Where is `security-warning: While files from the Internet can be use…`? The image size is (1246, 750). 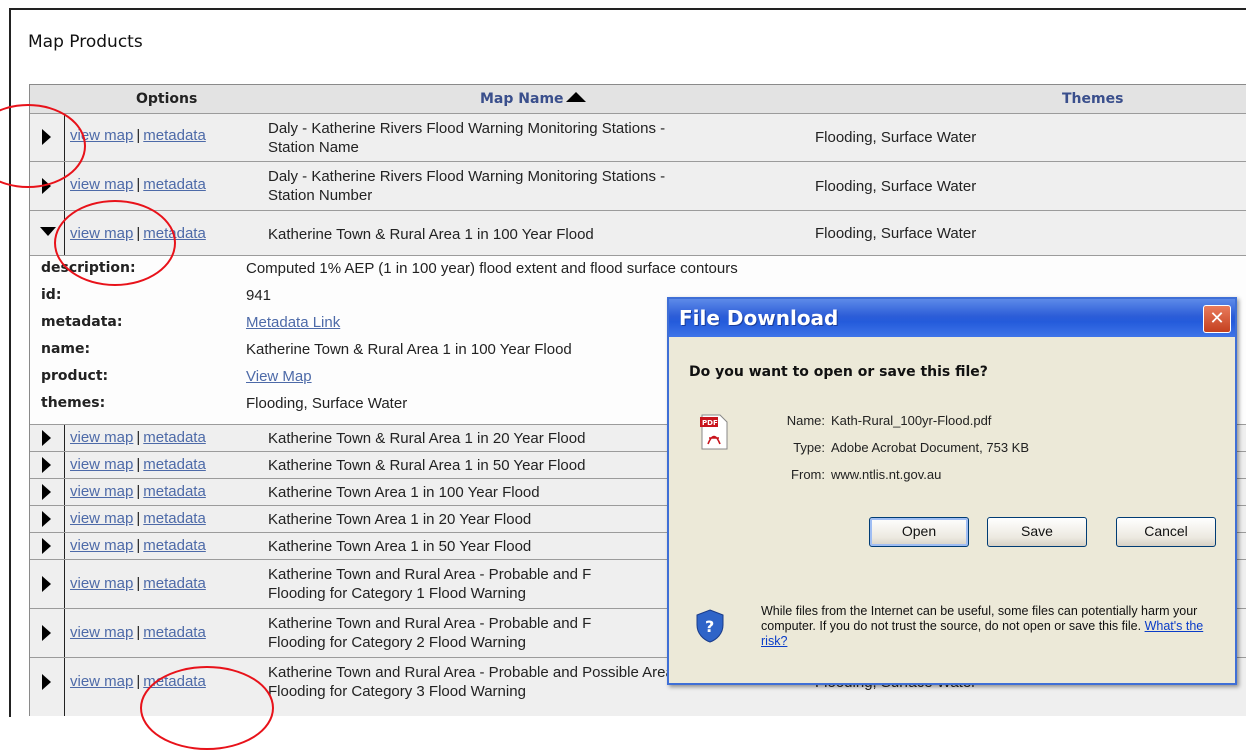
security-warning: While files from the Internet can be use… is located at coordinates (991, 626).